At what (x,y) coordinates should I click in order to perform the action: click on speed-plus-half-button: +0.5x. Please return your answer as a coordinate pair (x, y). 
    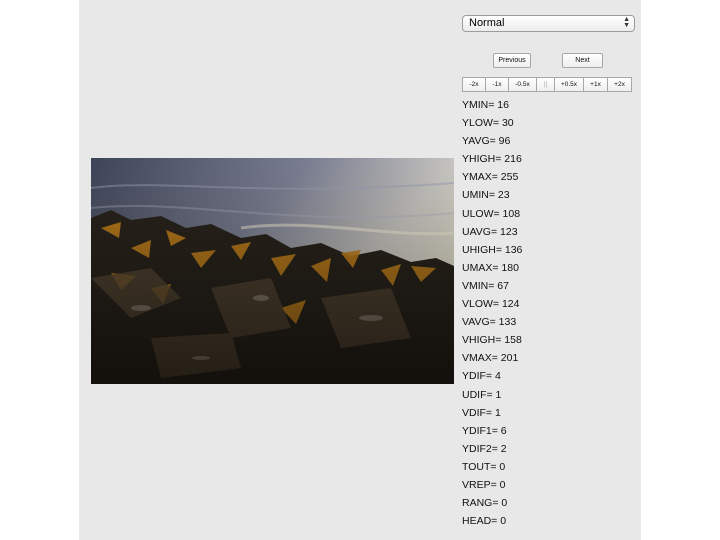
    Looking at the image, I should click on (569, 84).